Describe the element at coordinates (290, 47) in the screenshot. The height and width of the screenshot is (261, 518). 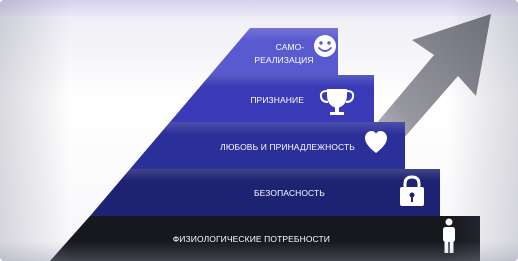
I see `level-1-label-line-1: САМО-` at that location.